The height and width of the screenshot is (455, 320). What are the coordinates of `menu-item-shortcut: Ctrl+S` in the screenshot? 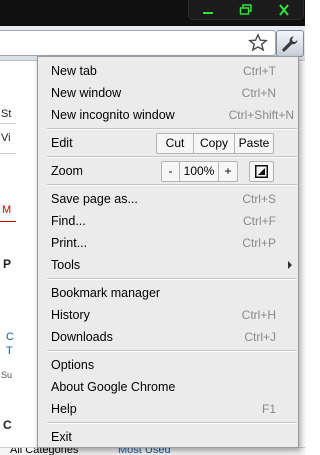 It's located at (259, 199).